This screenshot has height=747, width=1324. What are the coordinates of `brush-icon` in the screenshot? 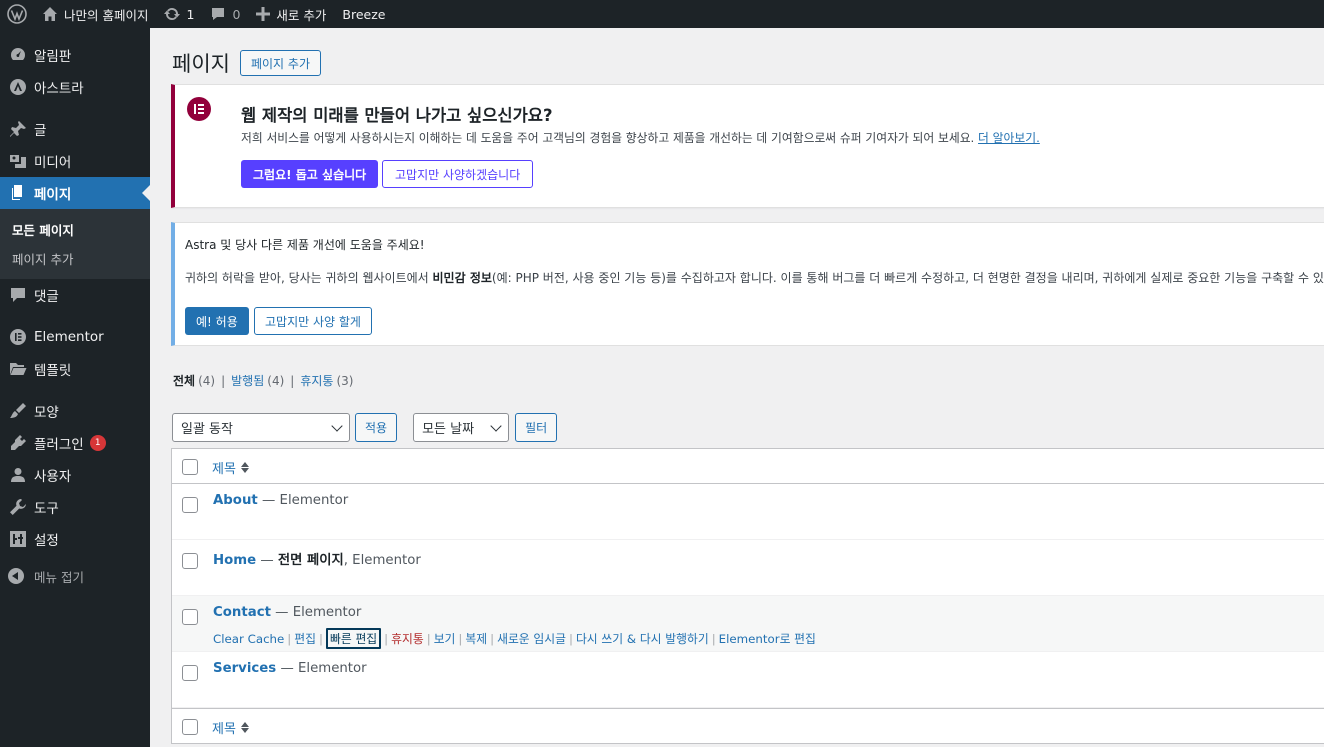 It's located at (18, 411).